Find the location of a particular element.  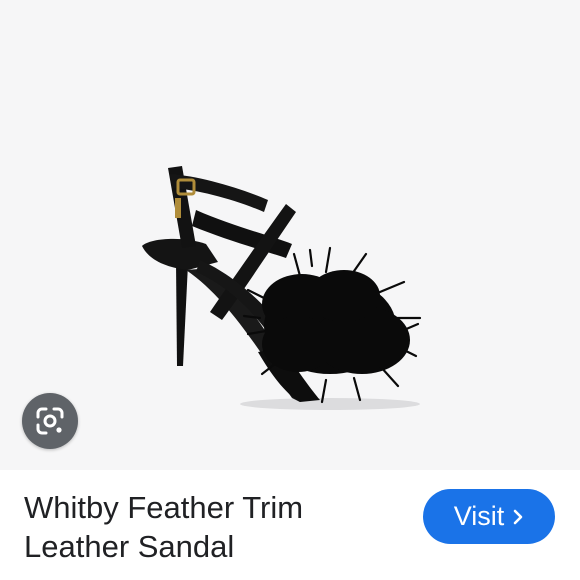

chevron-right-icon is located at coordinates (518, 517).